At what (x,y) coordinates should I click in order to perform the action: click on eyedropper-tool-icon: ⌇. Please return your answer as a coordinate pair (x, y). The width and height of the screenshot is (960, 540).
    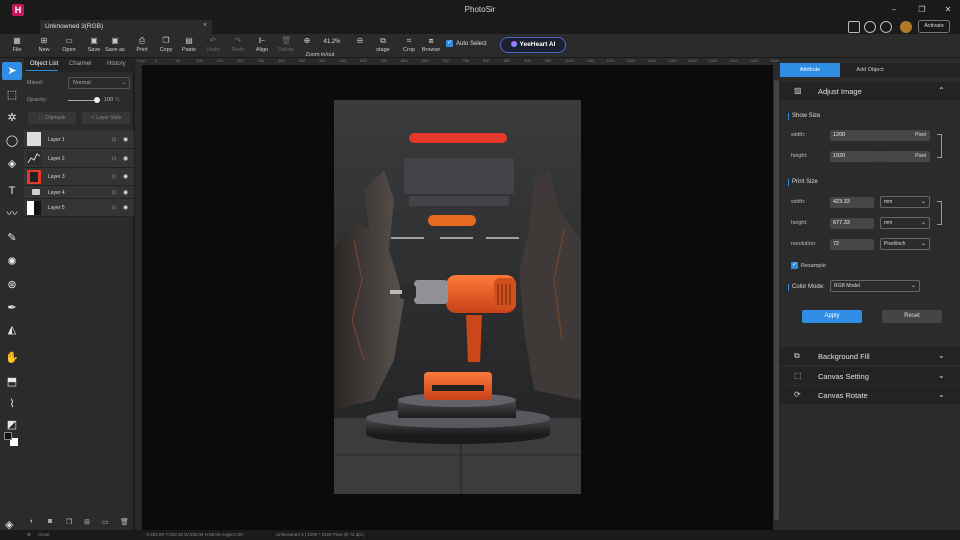
    Looking at the image, I should click on (12, 404).